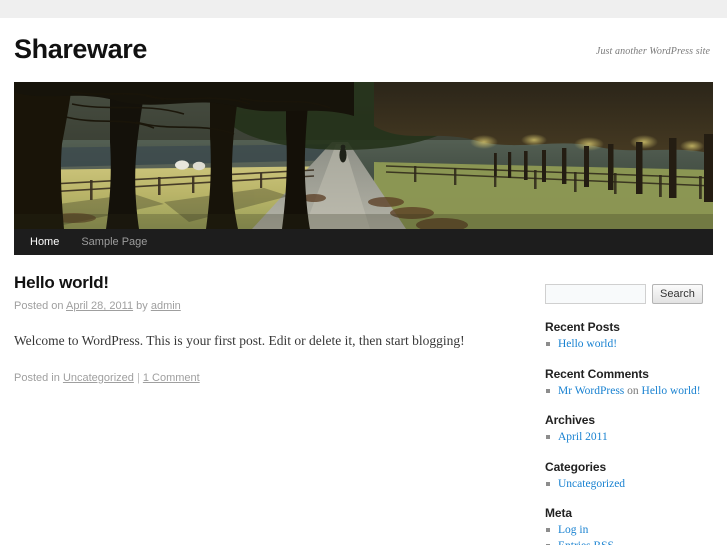 This screenshot has width=727, height=545. Describe the element at coordinates (576, 466) in the screenshot. I see `widget-title-categories: Categories` at that location.